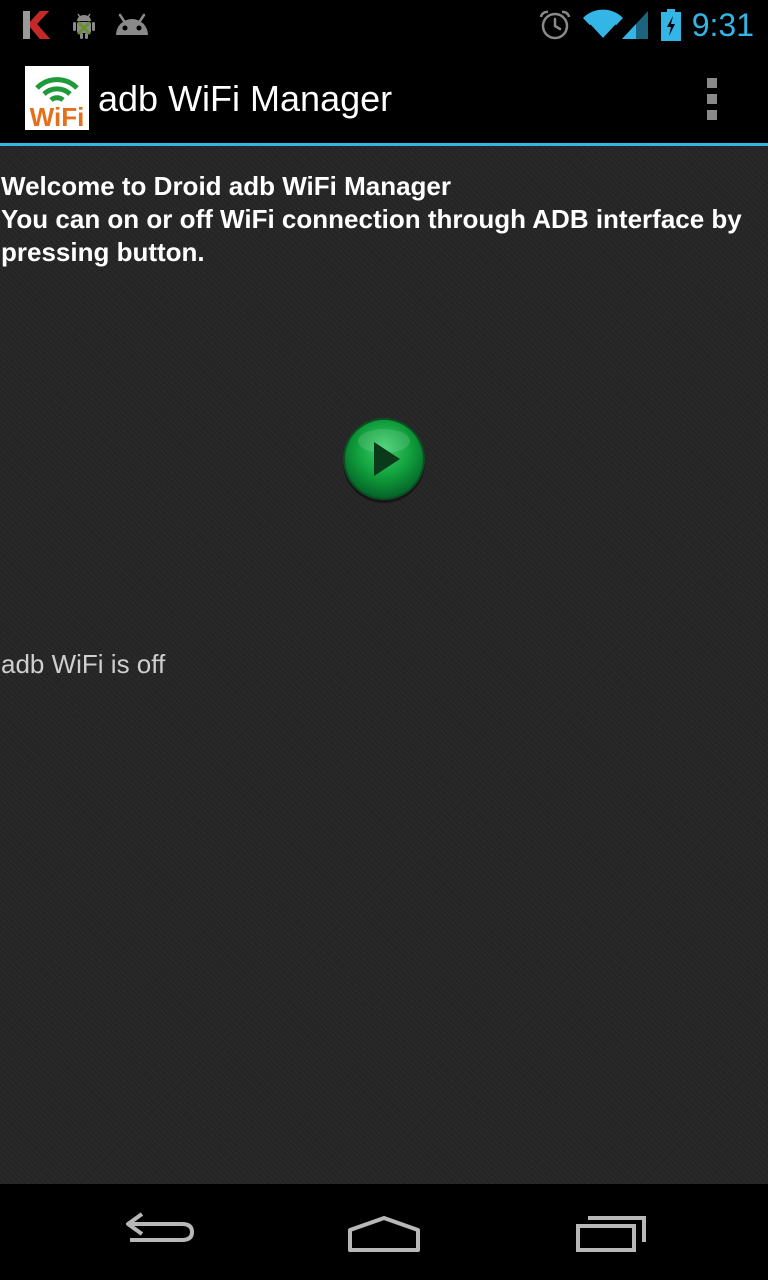 Image resolution: width=768 pixels, height=1280 pixels. What do you see at coordinates (132, 24) in the screenshot?
I see `android-icon` at bounding box center [132, 24].